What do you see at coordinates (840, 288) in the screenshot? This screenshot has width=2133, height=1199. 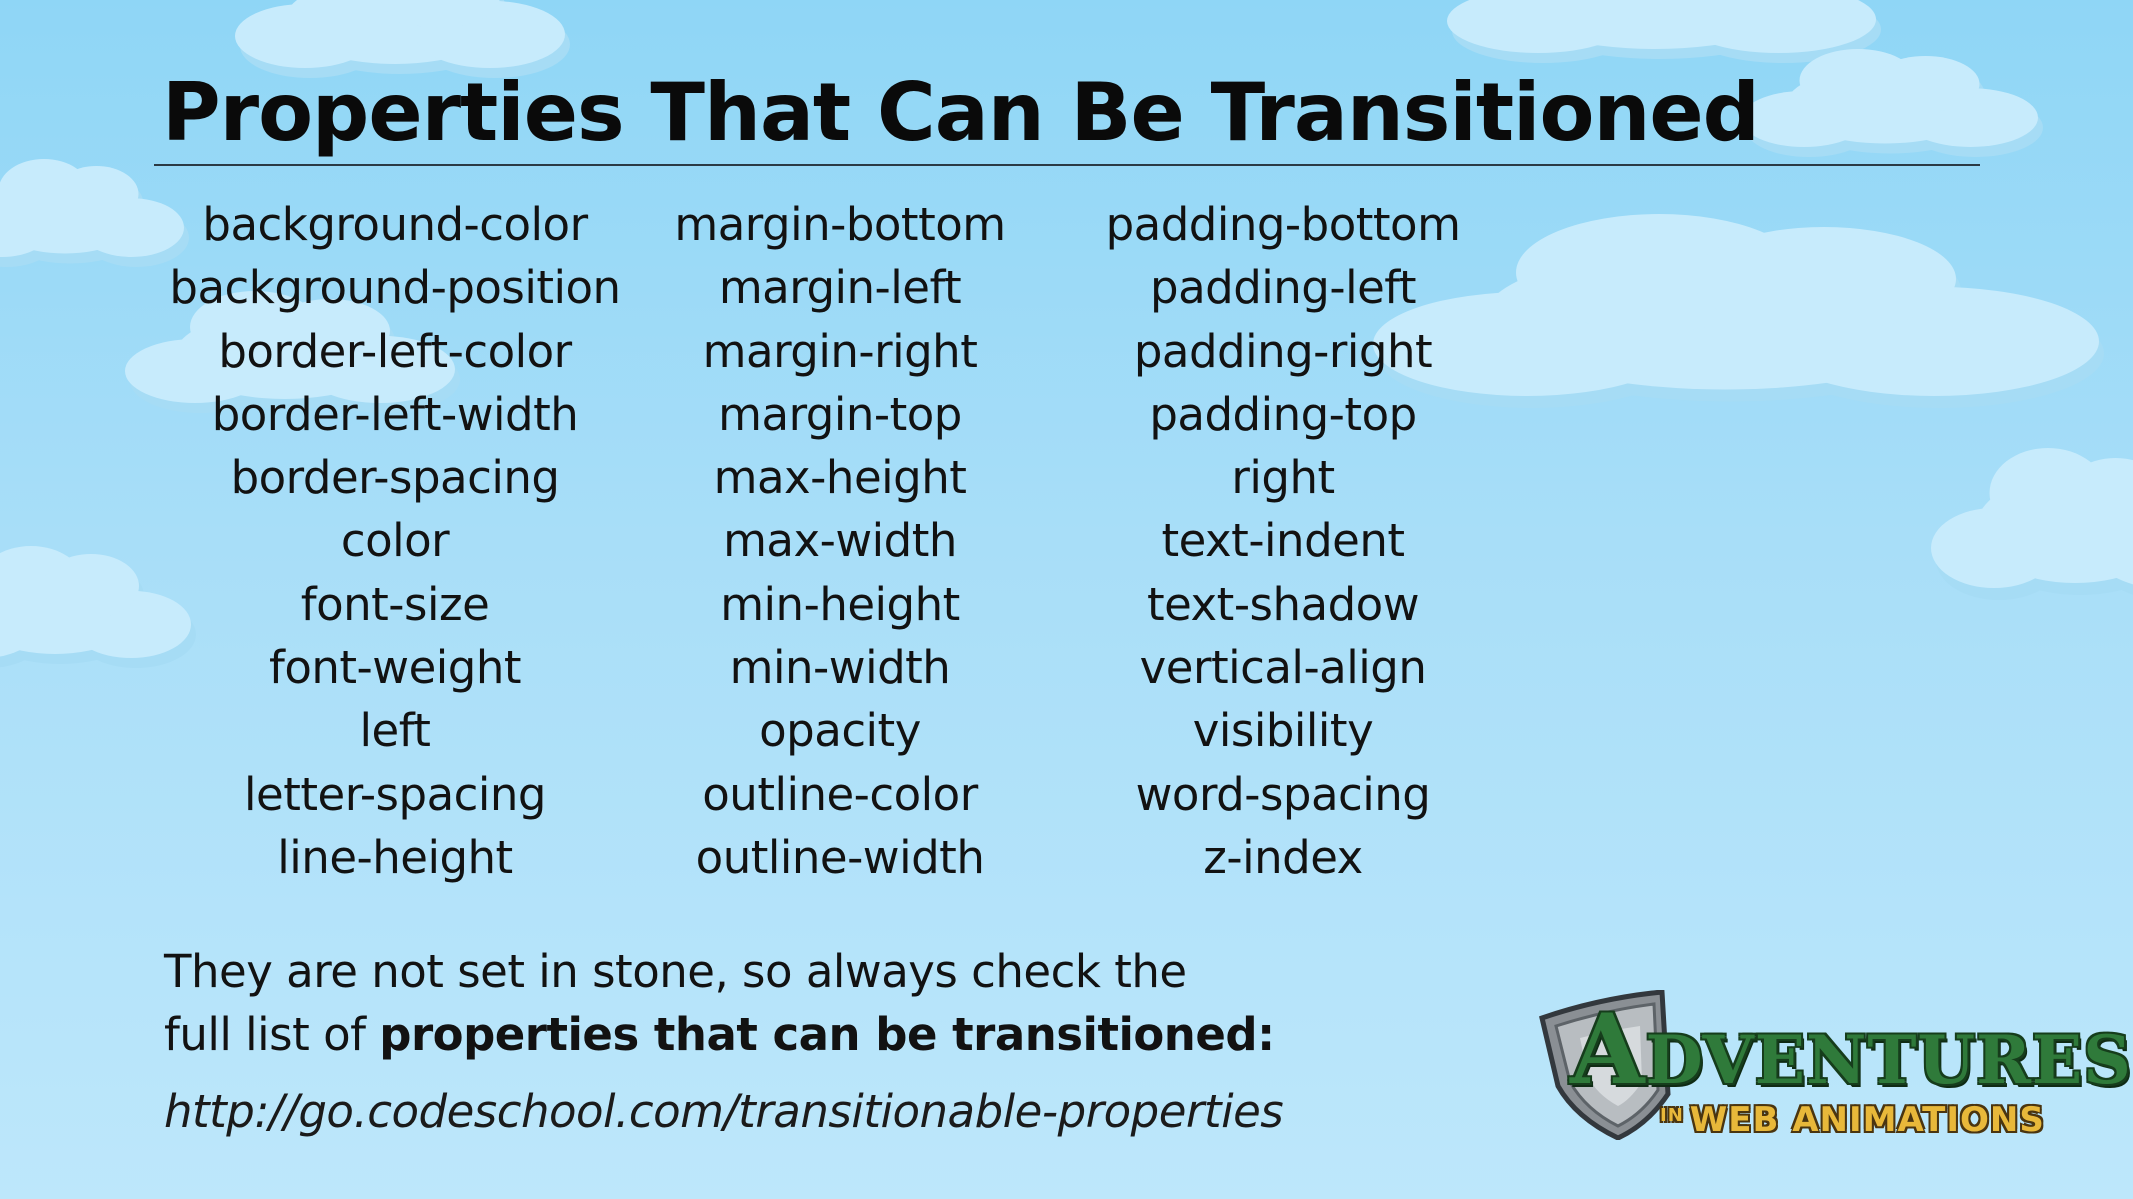 I see `property-item: margin-left` at bounding box center [840, 288].